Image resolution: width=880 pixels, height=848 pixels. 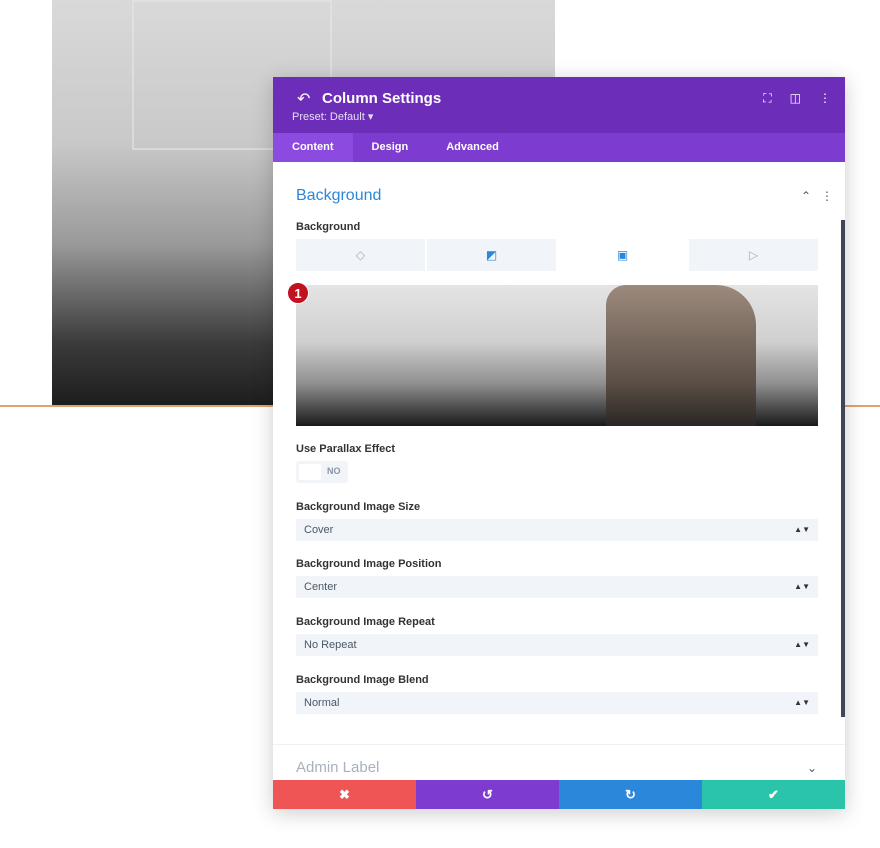 I want to click on background-image-preview, so click(x=557, y=355).